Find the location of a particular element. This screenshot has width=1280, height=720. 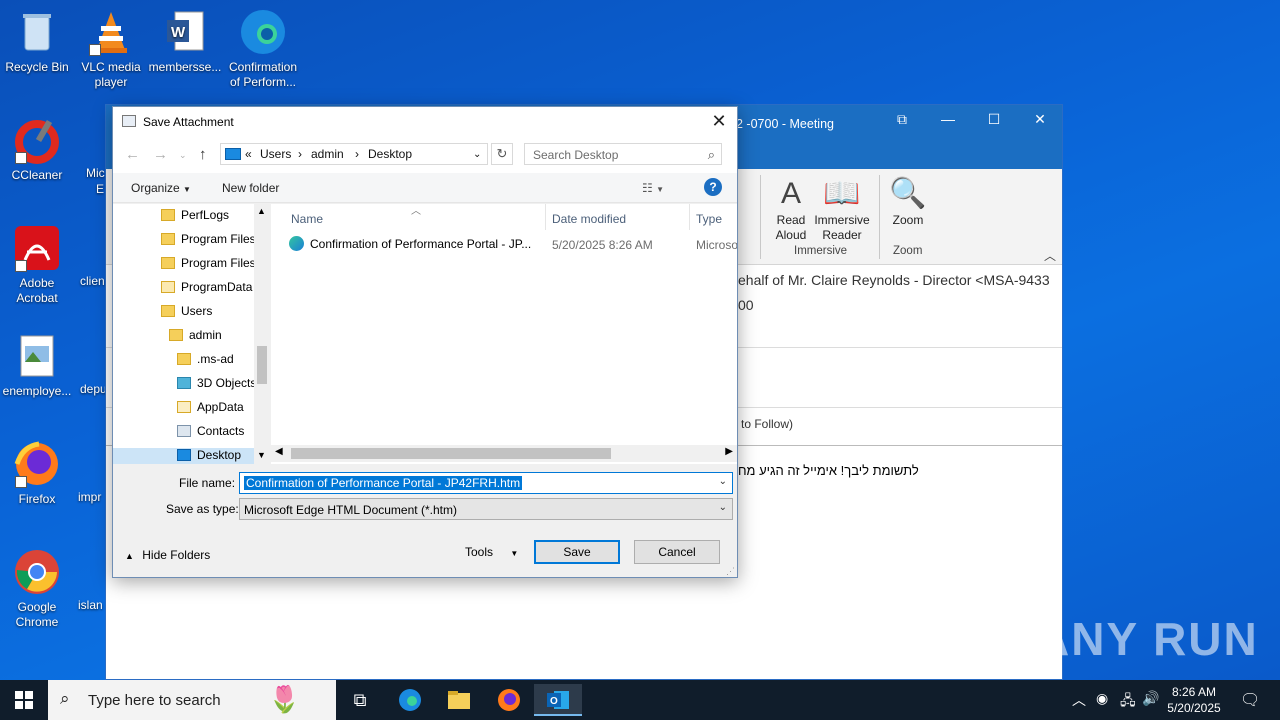

scroll-down-icon: ▼ is located at coordinates (261, 455).